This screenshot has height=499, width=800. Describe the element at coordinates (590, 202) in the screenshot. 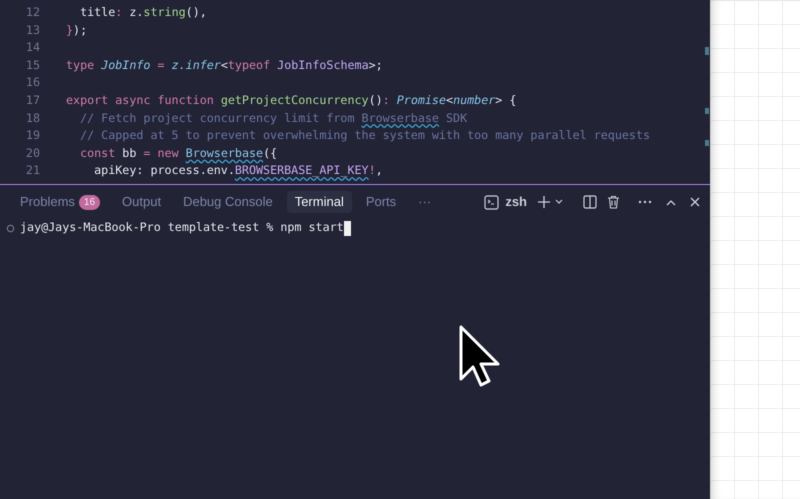

I see `split-icon` at that location.